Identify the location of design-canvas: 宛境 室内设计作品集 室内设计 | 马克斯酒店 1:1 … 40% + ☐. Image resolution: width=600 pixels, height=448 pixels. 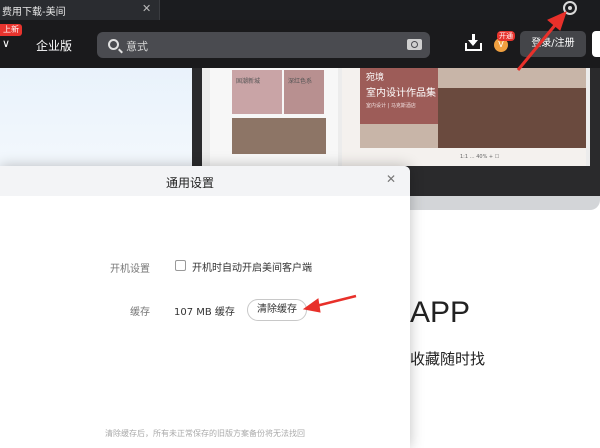
(464, 117).